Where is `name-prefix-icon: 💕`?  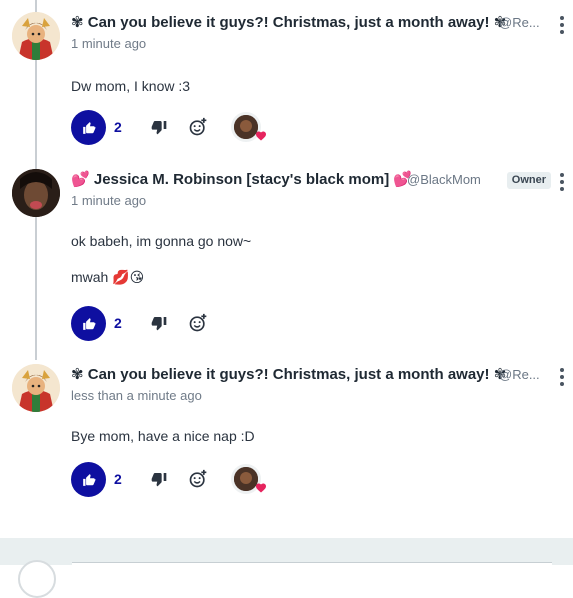 name-prefix-icon: 💕 is located at coordinates (80, 179).